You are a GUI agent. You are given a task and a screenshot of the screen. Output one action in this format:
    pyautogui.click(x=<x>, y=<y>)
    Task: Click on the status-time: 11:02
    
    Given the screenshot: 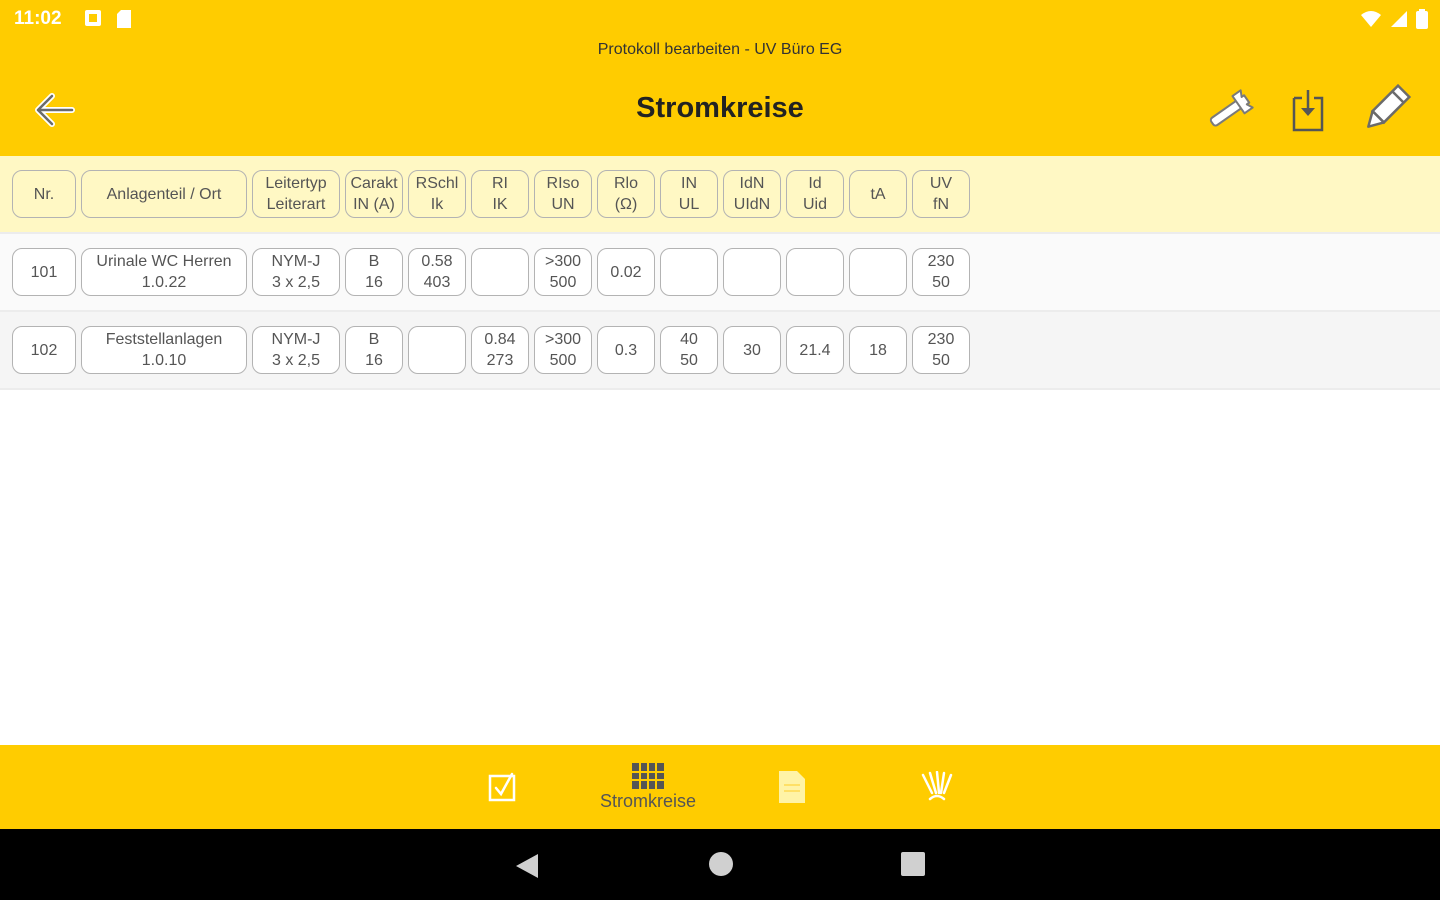 What is the action you would take?
    pyautogui.click(x=38, y=18)
    